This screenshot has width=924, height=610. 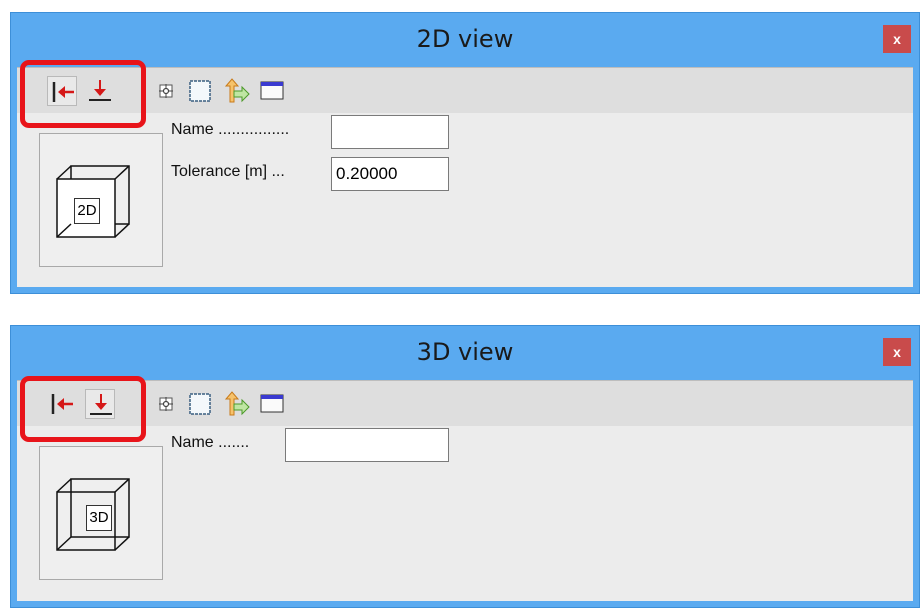 I want to click on view-preview: 2D, so click(x=101, y=200).